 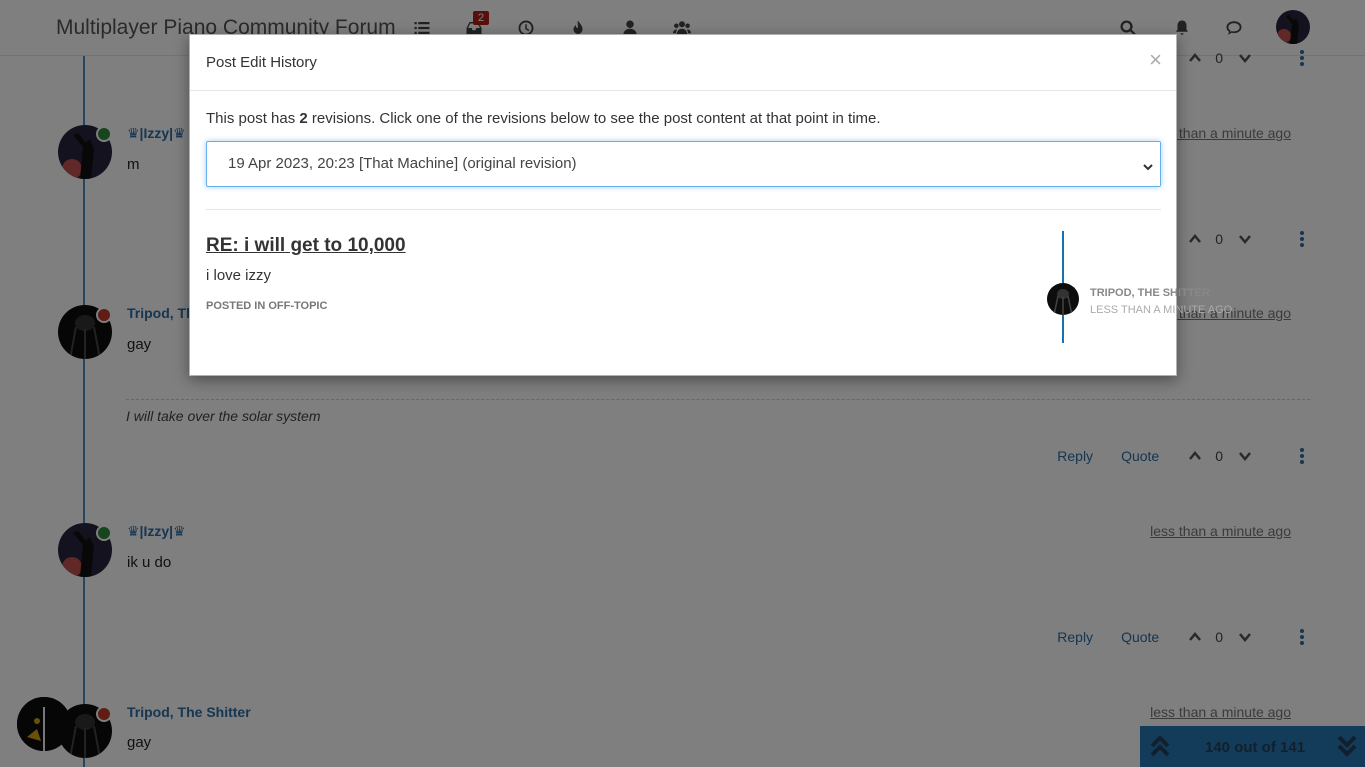 What do you see at coordinates (1063, 299) in the screenshot?
I see `preview-avatar` at bounding box center [1063, 299].